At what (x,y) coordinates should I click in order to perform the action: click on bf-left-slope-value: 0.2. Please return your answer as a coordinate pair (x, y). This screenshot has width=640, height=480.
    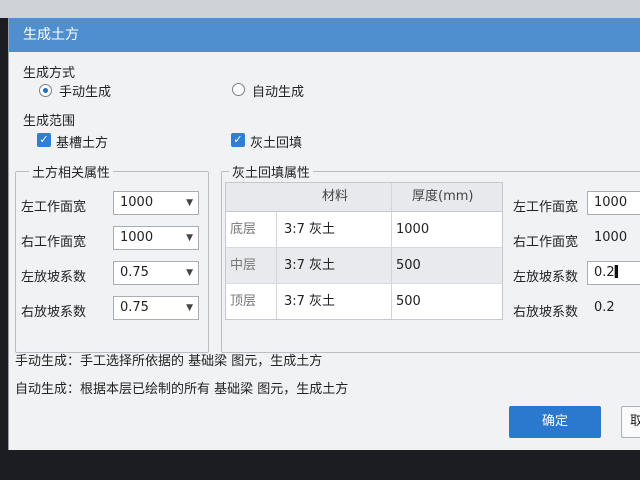
    Looking at the image, I should click on (604, 272).